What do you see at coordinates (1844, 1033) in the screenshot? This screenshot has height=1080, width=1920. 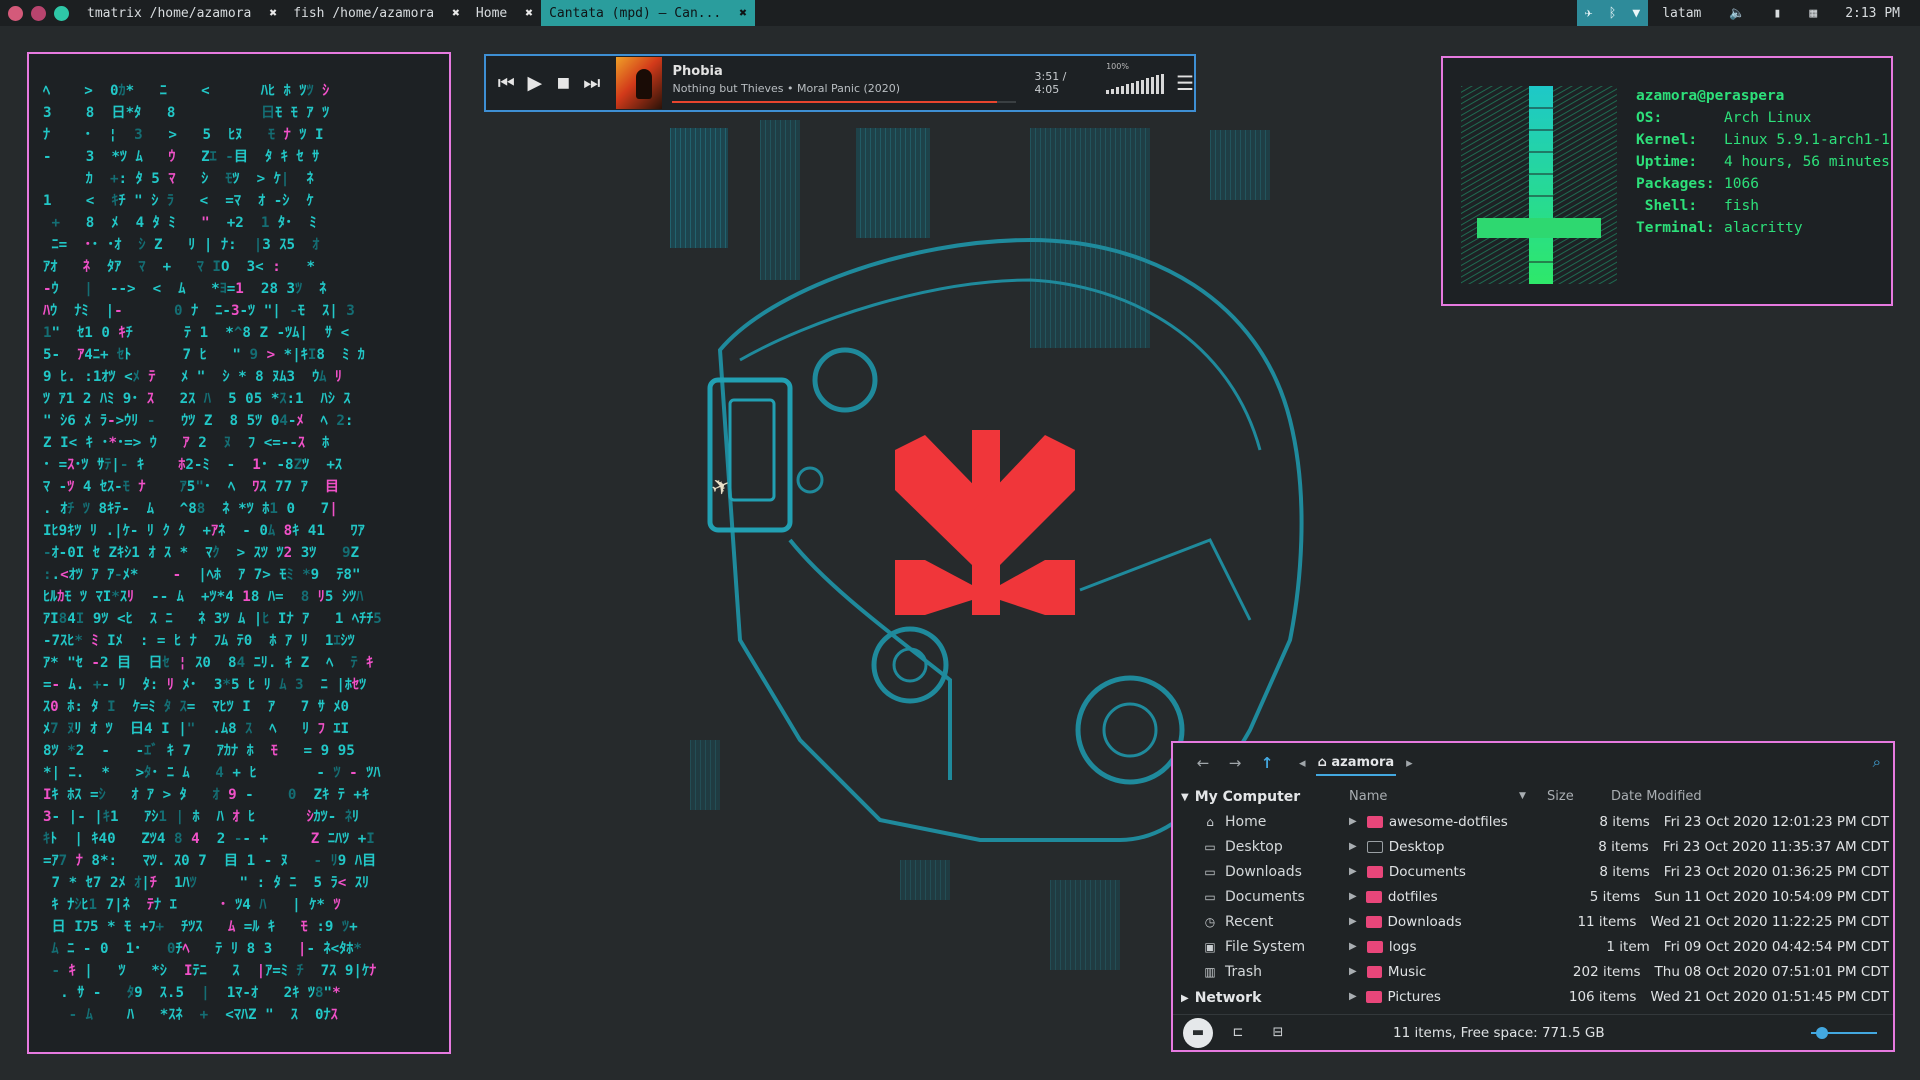 I see `zoom-slider` at bounding box center [1844, 1033].